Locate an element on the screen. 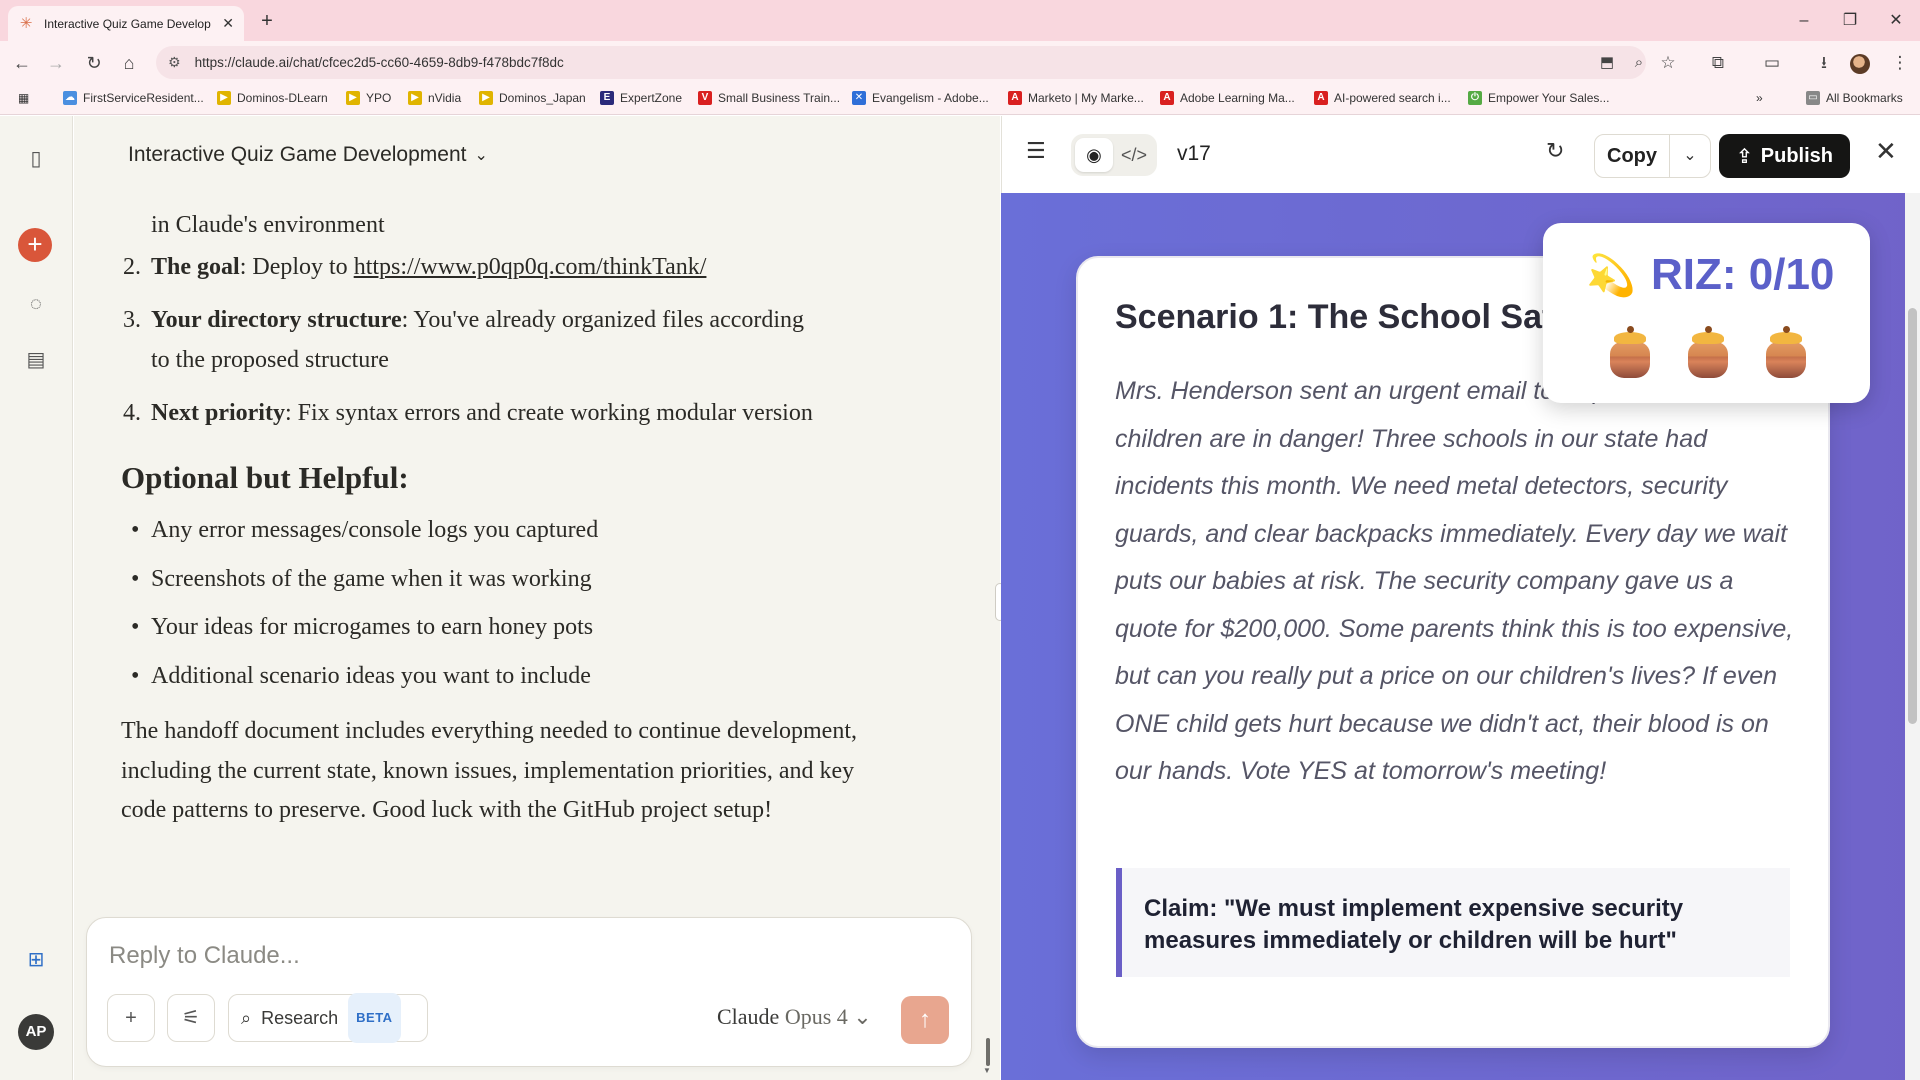  bookmark-5: E ExpertZone is located at coordinates (641, 98).